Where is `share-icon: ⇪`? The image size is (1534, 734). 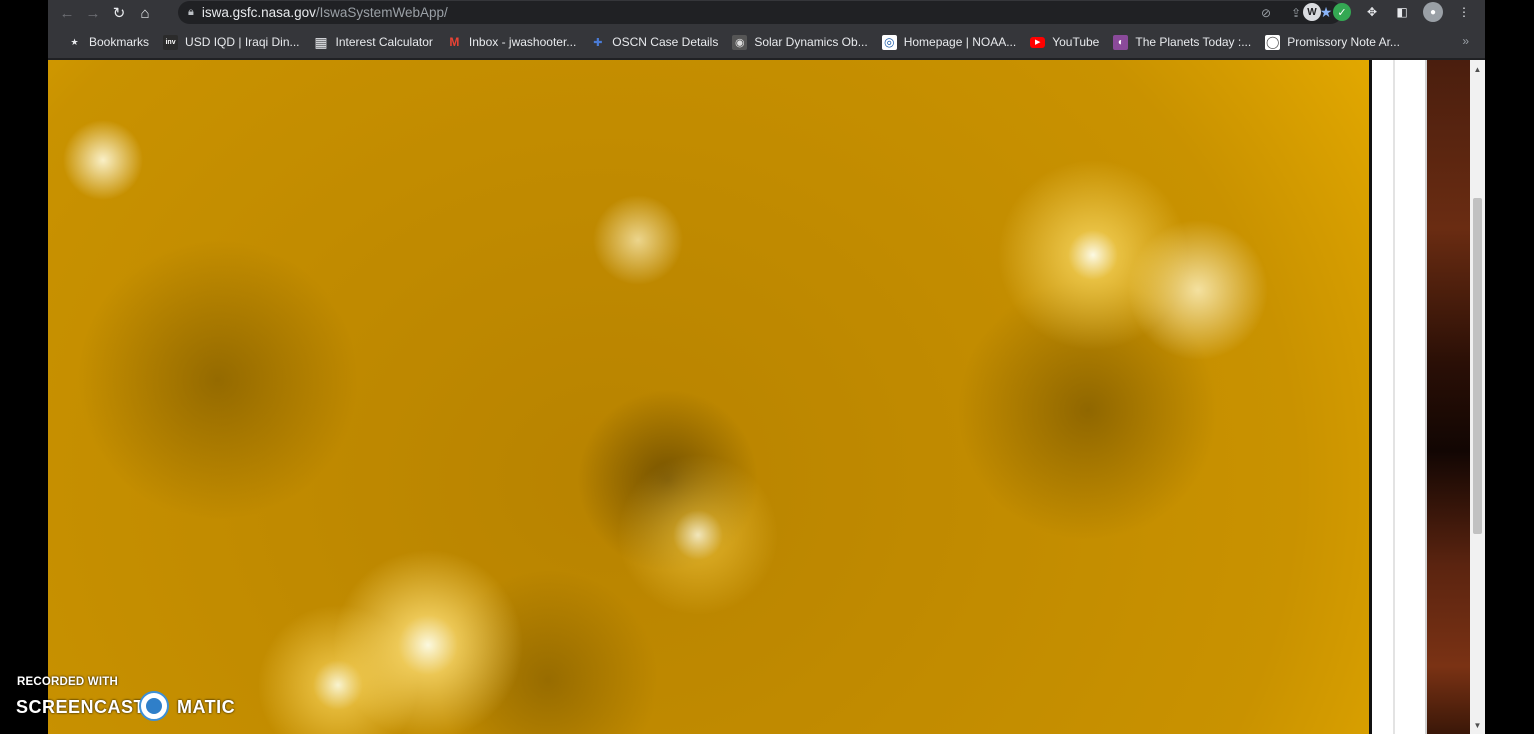
share-icon: ⇪ is located at coordinates (1296, 13).